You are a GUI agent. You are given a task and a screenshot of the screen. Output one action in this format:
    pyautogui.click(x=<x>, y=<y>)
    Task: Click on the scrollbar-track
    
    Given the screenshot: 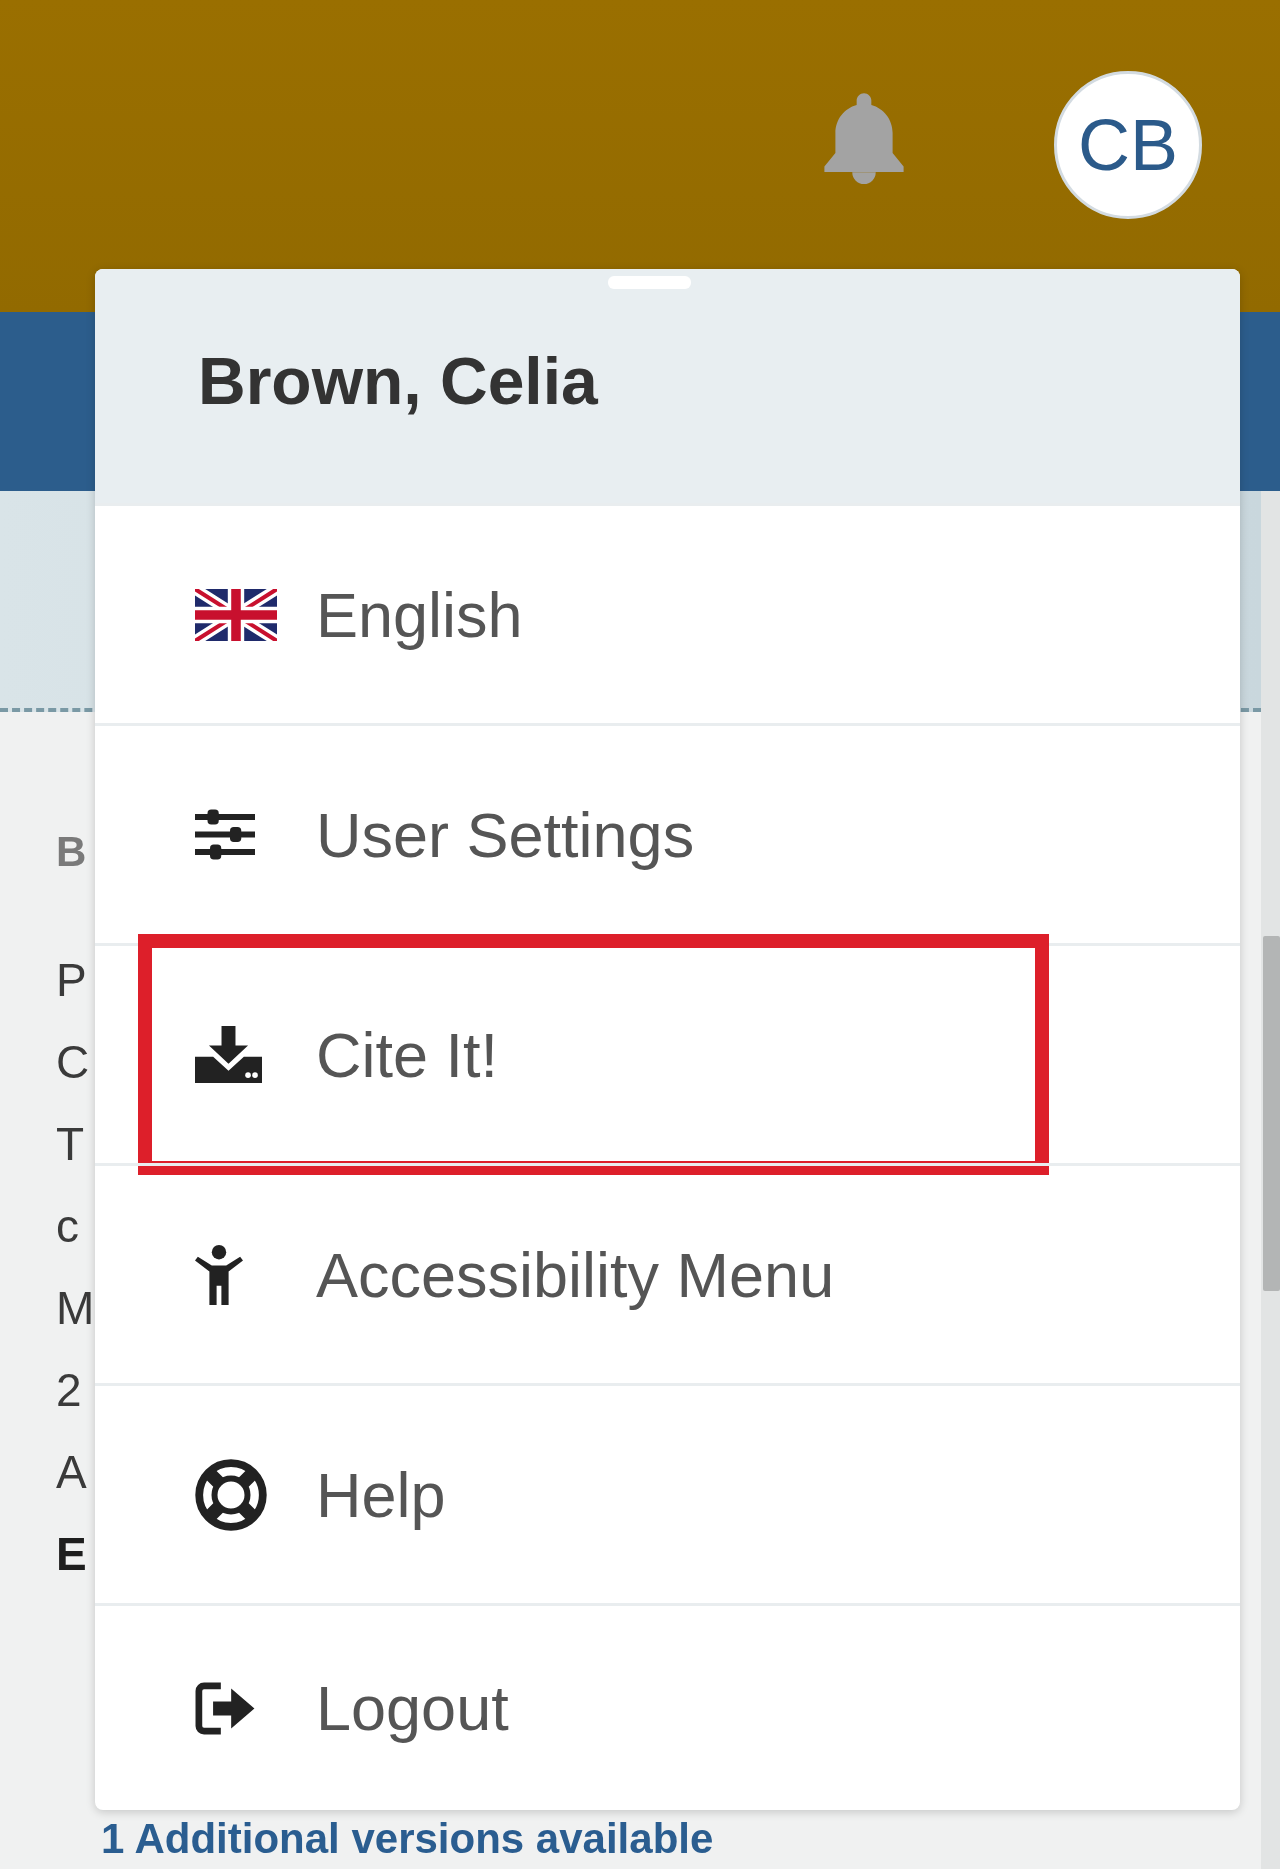 What is the action you would take?
    pyautogui.click(x=1270, y=1180)
    